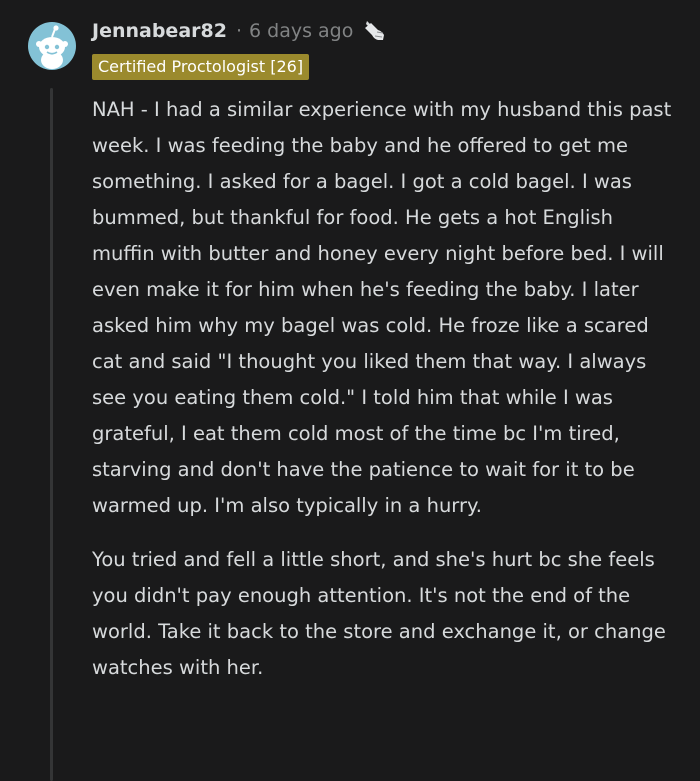  Describe the element at coordinates (52, 46) in the screenshot. I see `snoo-avatar-icon` at that location.